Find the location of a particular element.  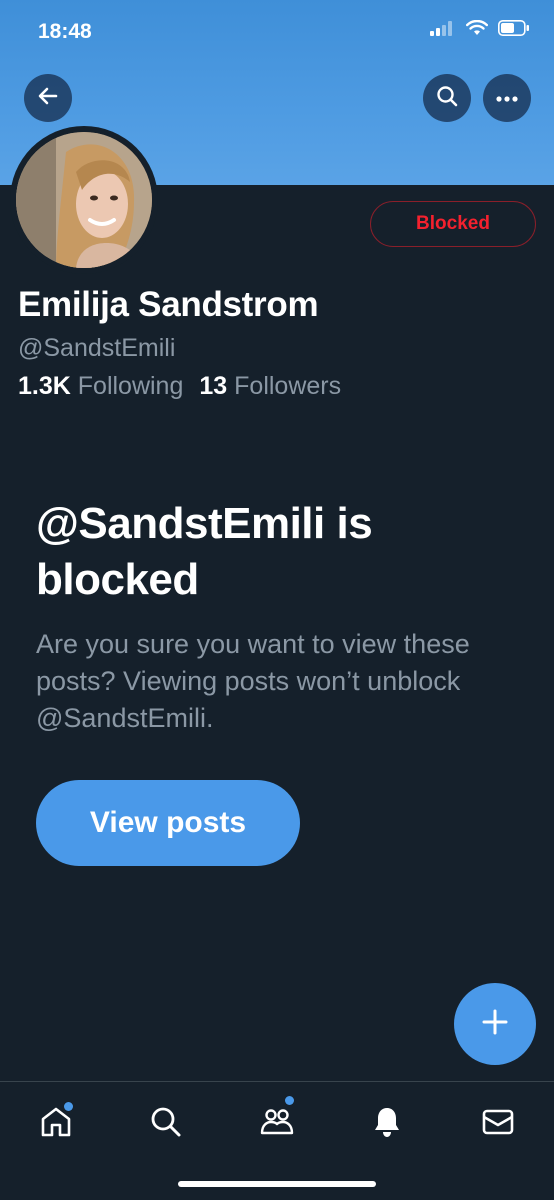

communities-icon is located at coordinates (277, 1124).